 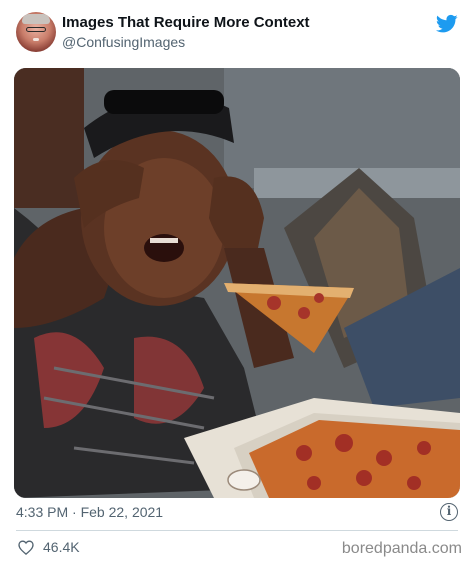 What do you see at coordinates (447, 24) in the screenshot?
I see `twitter-bird-icon` at bounding box center [447, 24].